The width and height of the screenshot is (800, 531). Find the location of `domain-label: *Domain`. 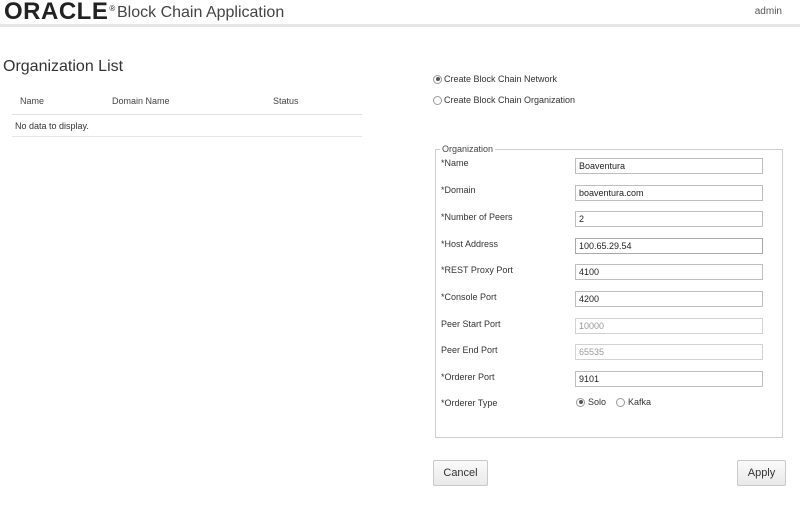

domain-label: *Domain is located at coordinates (458, 190).